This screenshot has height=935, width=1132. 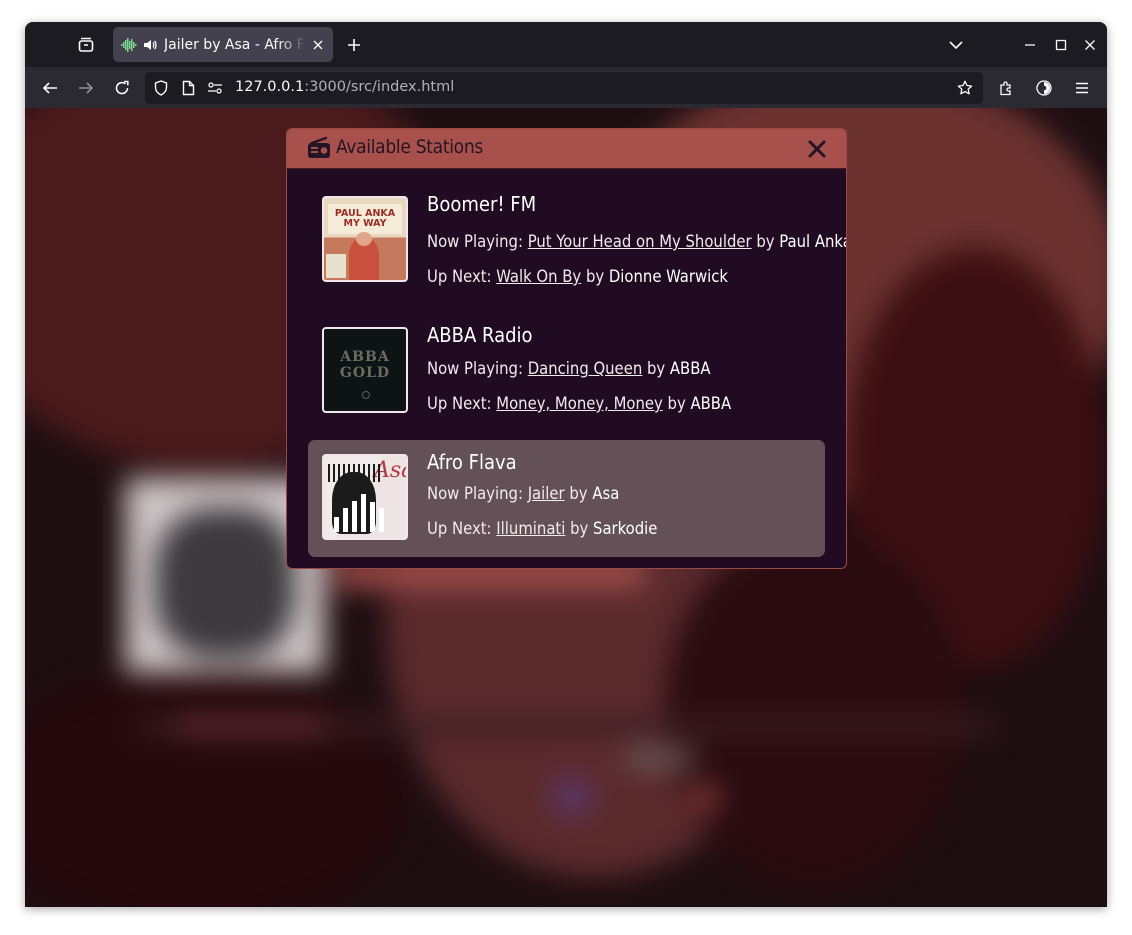 I want to click on up-next-artist: Dionne Warwick, so click(x=668, y=276).